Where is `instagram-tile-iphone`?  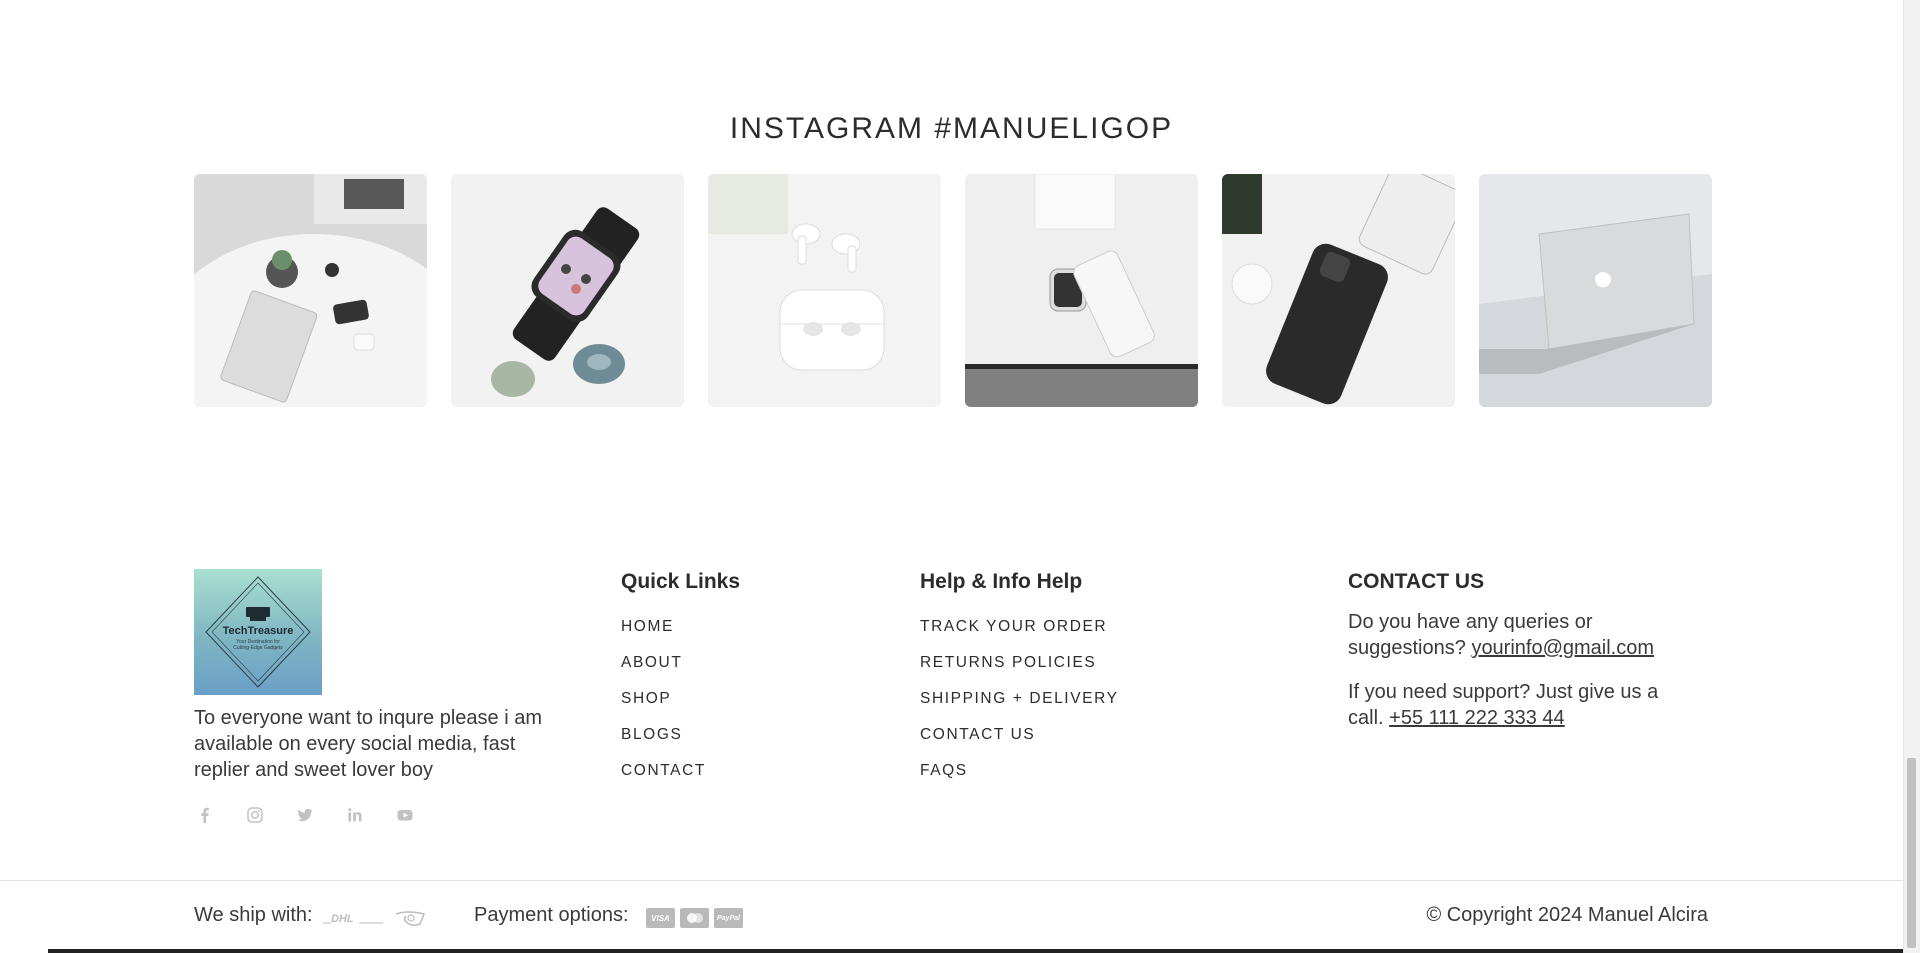 instagram-tile-iphone is located at coordinates (1338, 290).